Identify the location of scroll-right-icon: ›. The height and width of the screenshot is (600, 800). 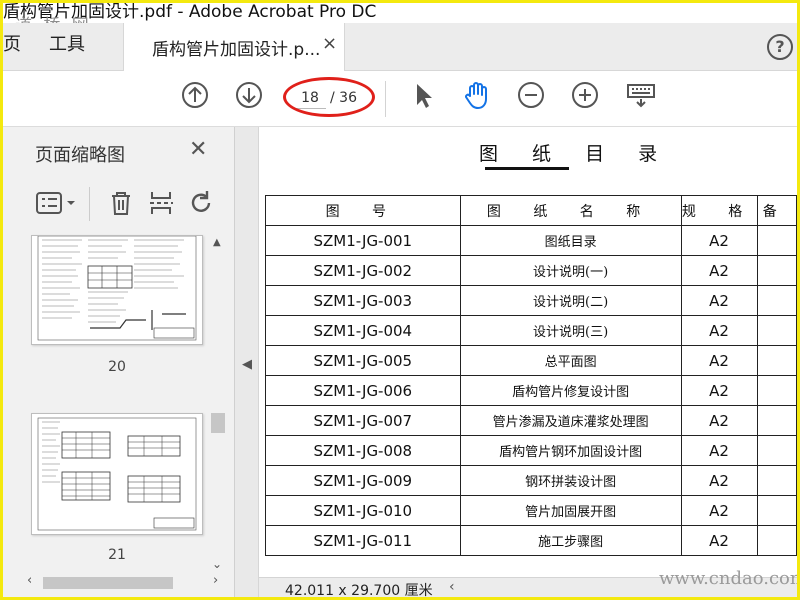
(215, 580).